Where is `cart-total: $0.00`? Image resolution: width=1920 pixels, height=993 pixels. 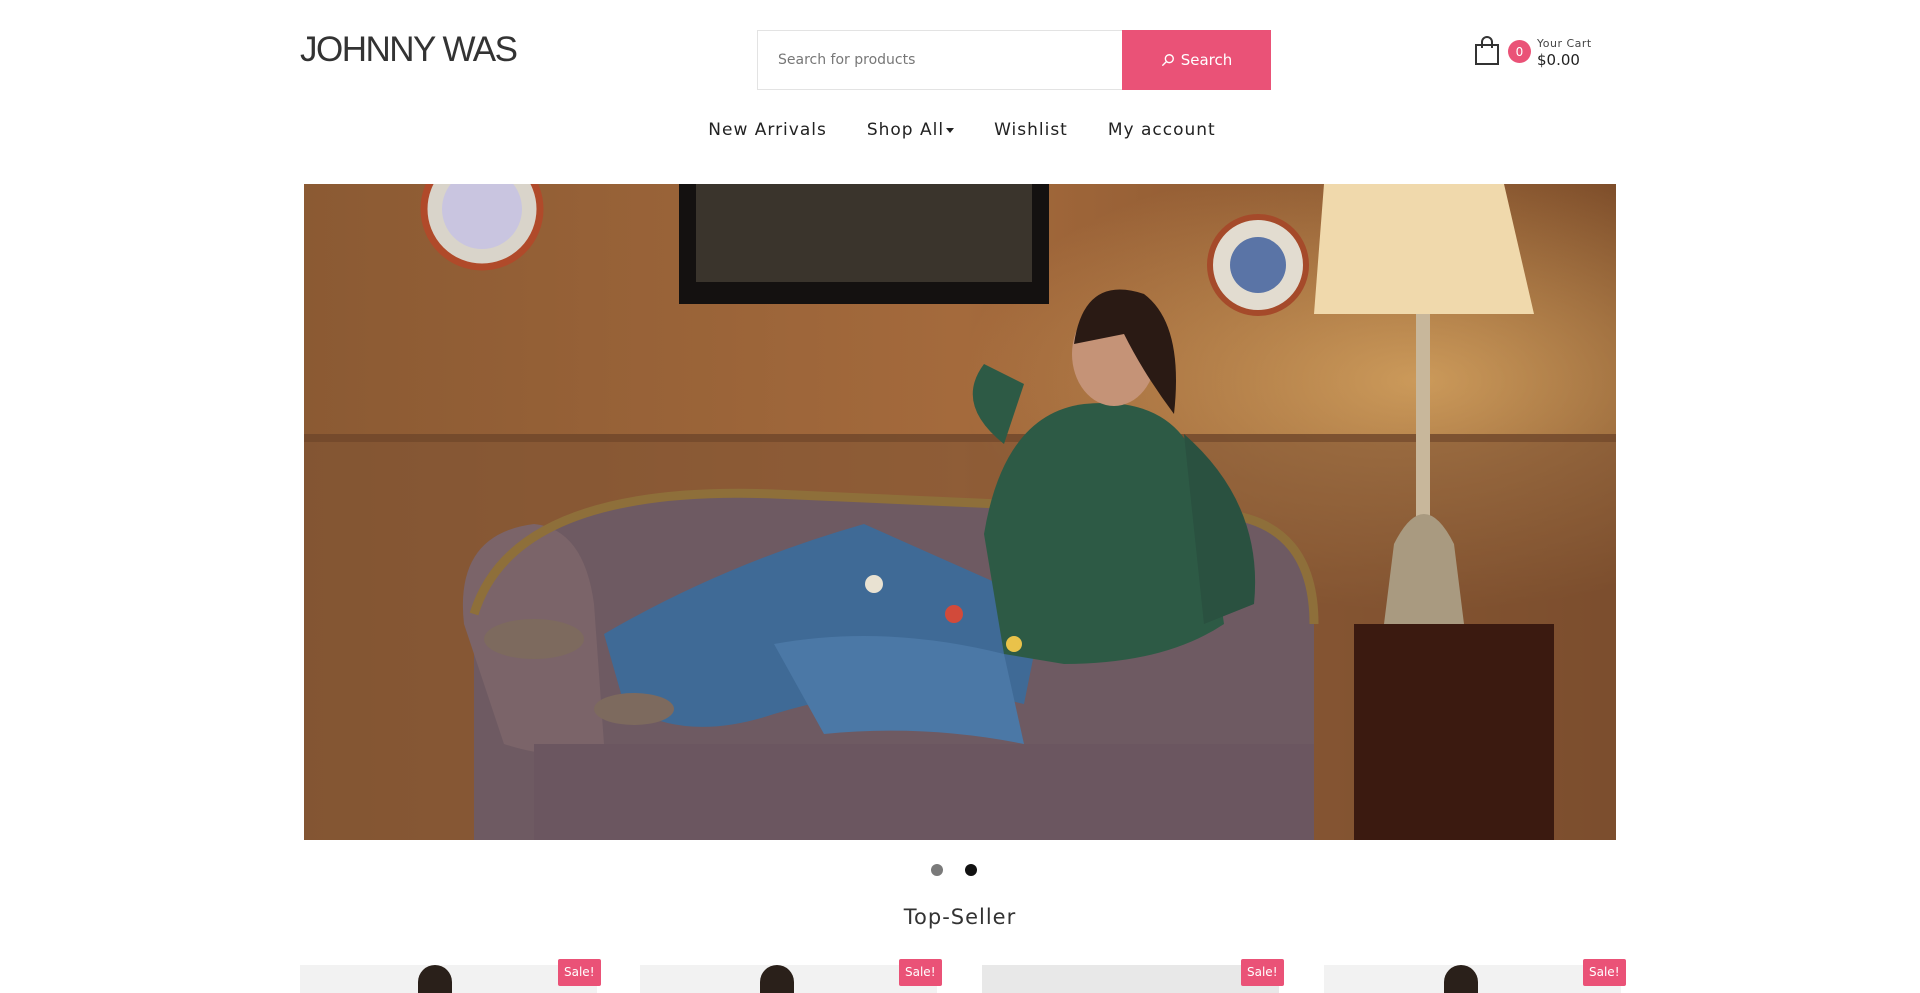
cart-total: $0.00 is located at coordinates (1558, 60).